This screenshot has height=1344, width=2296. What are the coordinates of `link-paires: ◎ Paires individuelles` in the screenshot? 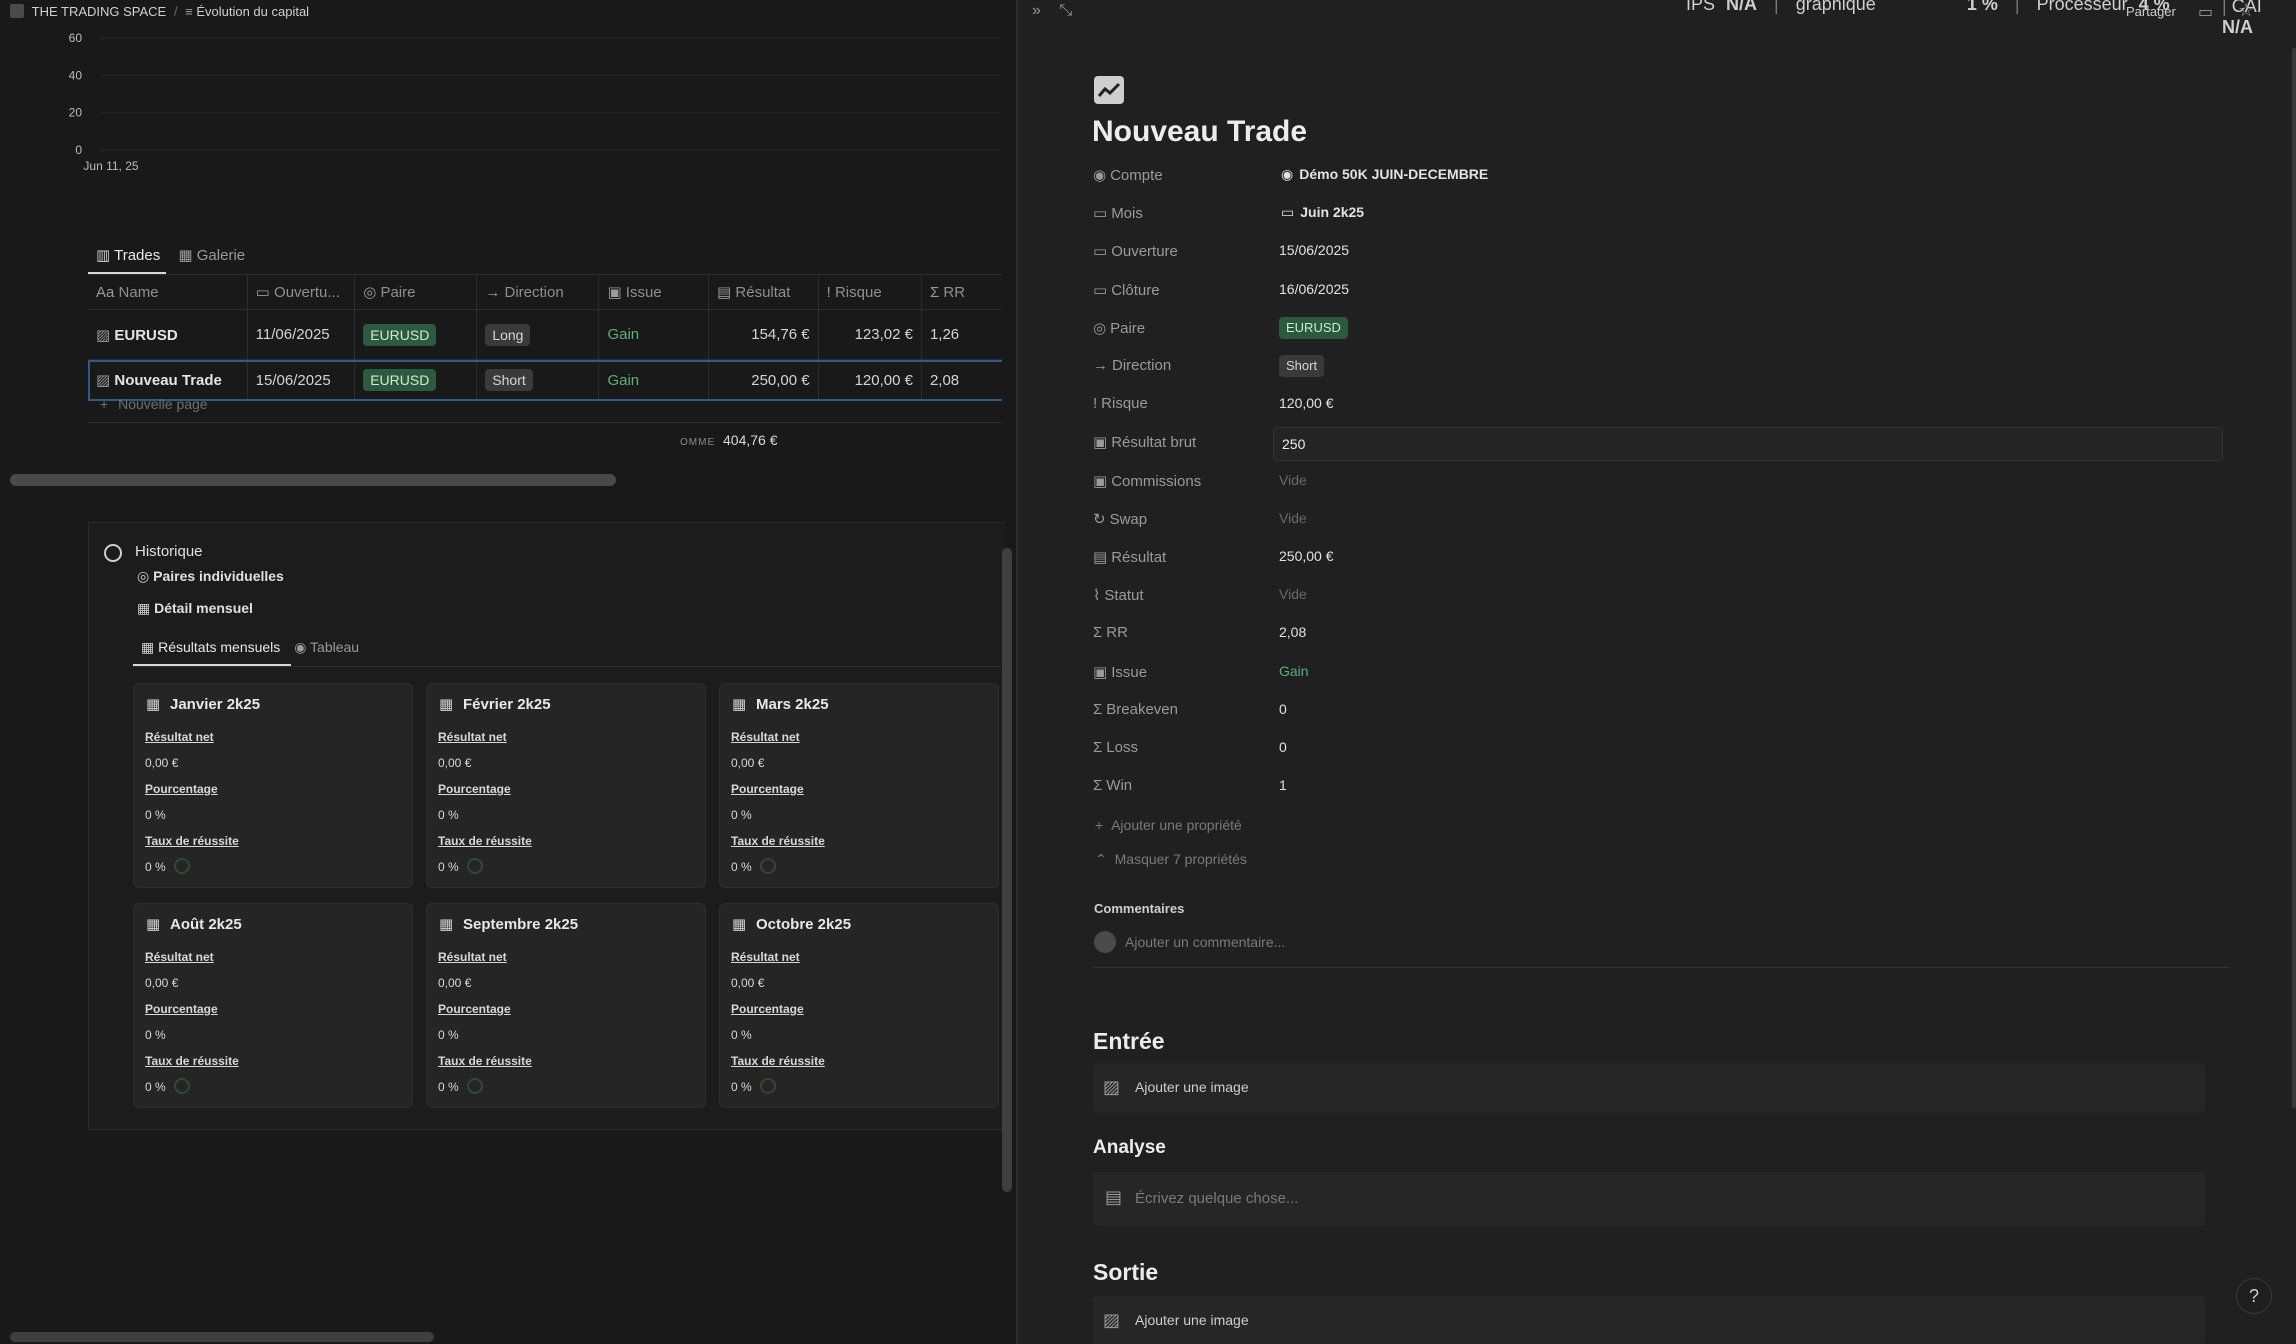 It's located at (210, 576).